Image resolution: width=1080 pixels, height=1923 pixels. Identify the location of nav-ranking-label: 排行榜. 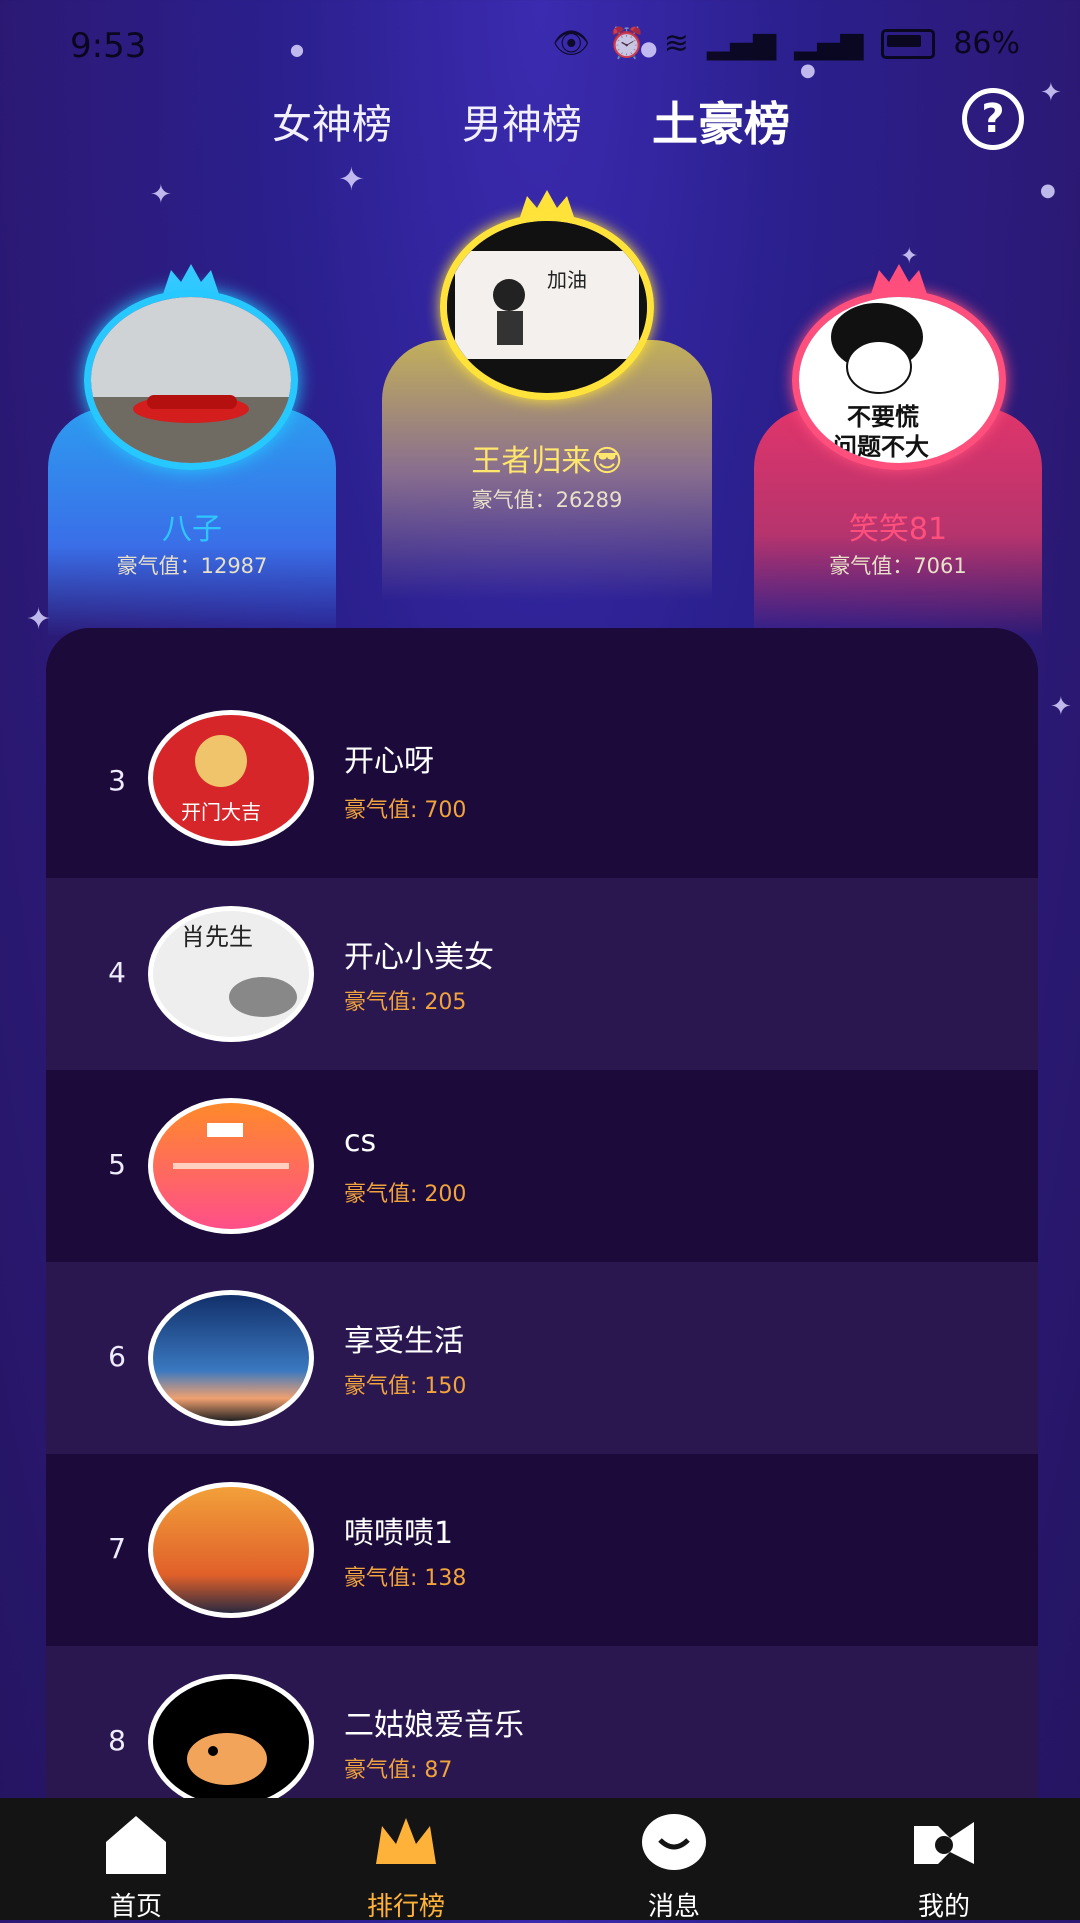
(405, 1907).